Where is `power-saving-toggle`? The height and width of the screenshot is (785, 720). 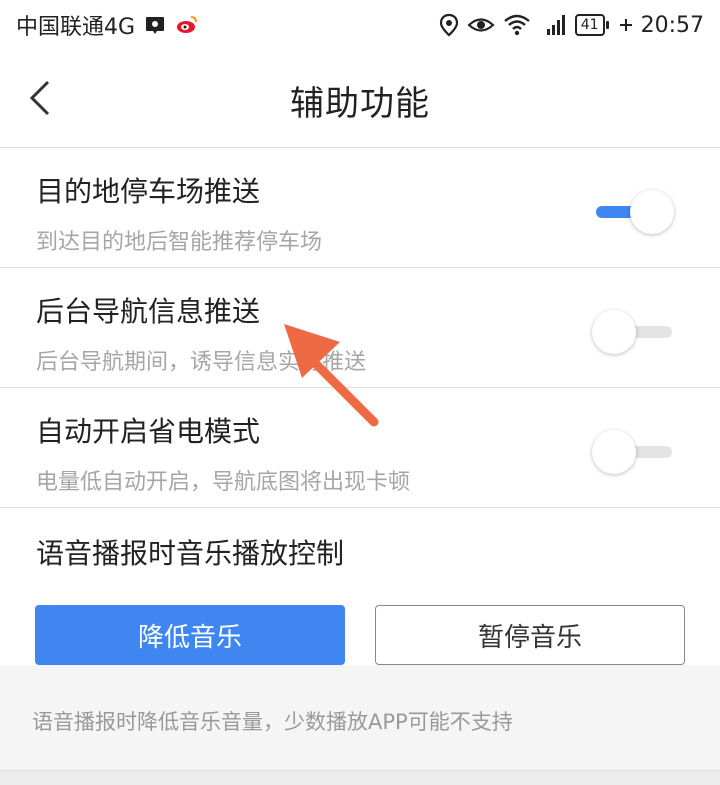
power-saving-toggle is located at coordinates (634, 452).